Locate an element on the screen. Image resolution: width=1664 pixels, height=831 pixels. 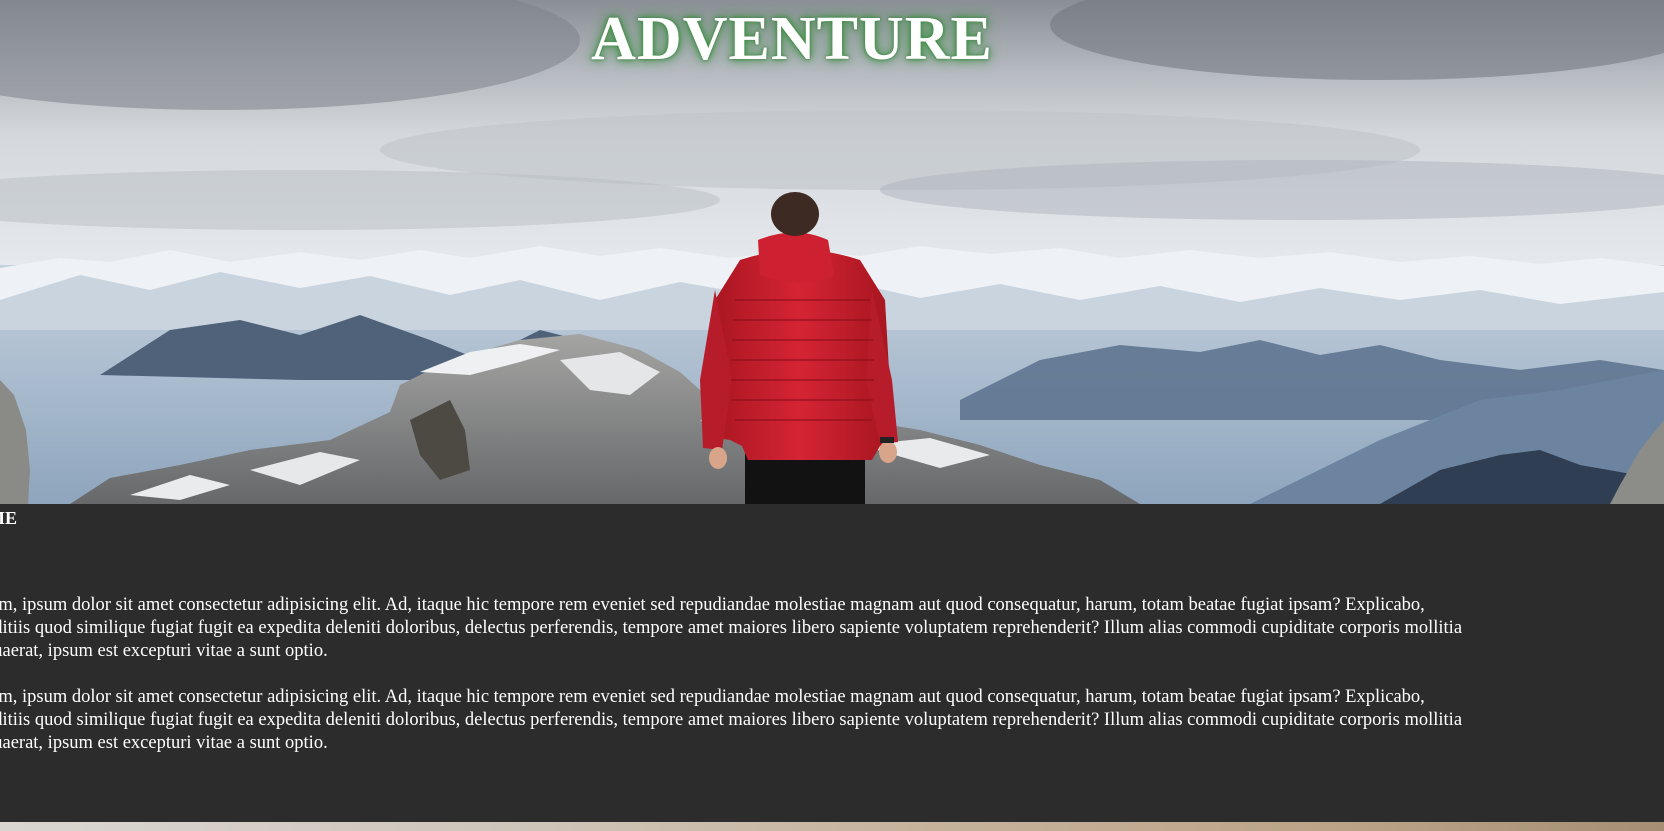
next-section-image is located at coordinates (832, 826).